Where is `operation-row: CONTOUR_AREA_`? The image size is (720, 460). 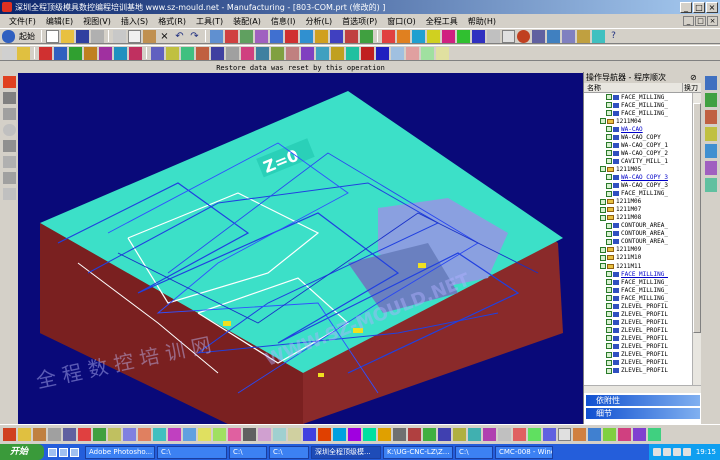
operation-row: CONTOUR_AREA_ is located at coordinates (638, 234).